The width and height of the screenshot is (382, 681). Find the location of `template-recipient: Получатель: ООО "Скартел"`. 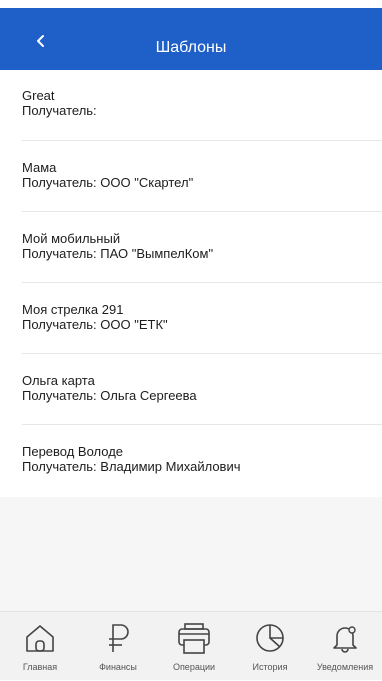

template-recipient: Получатель: ООО "Скартел" is located at coordinates (108, 182).